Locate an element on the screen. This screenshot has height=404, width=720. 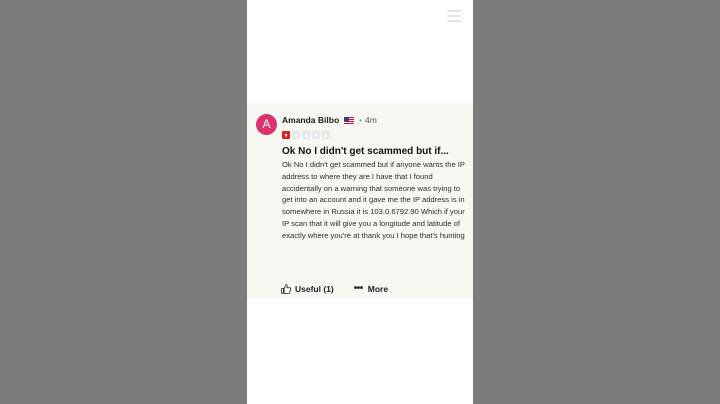
more-button: ••• More is located at coordinates (371, 289).